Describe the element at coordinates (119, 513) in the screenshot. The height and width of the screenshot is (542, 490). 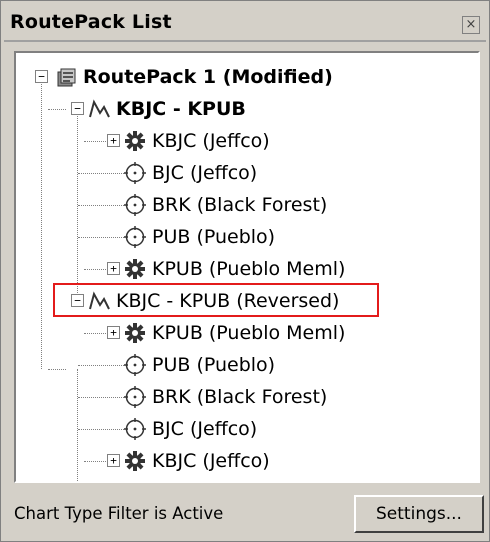
I see `filter-status-text: Chart Type Filter is Active` at that location.